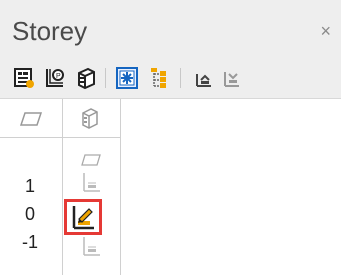 This screenshot has width=341, height=275. Describe the element at coordinates (24, 78) in the screenshot. I see `storey-settings-icon` at that location.